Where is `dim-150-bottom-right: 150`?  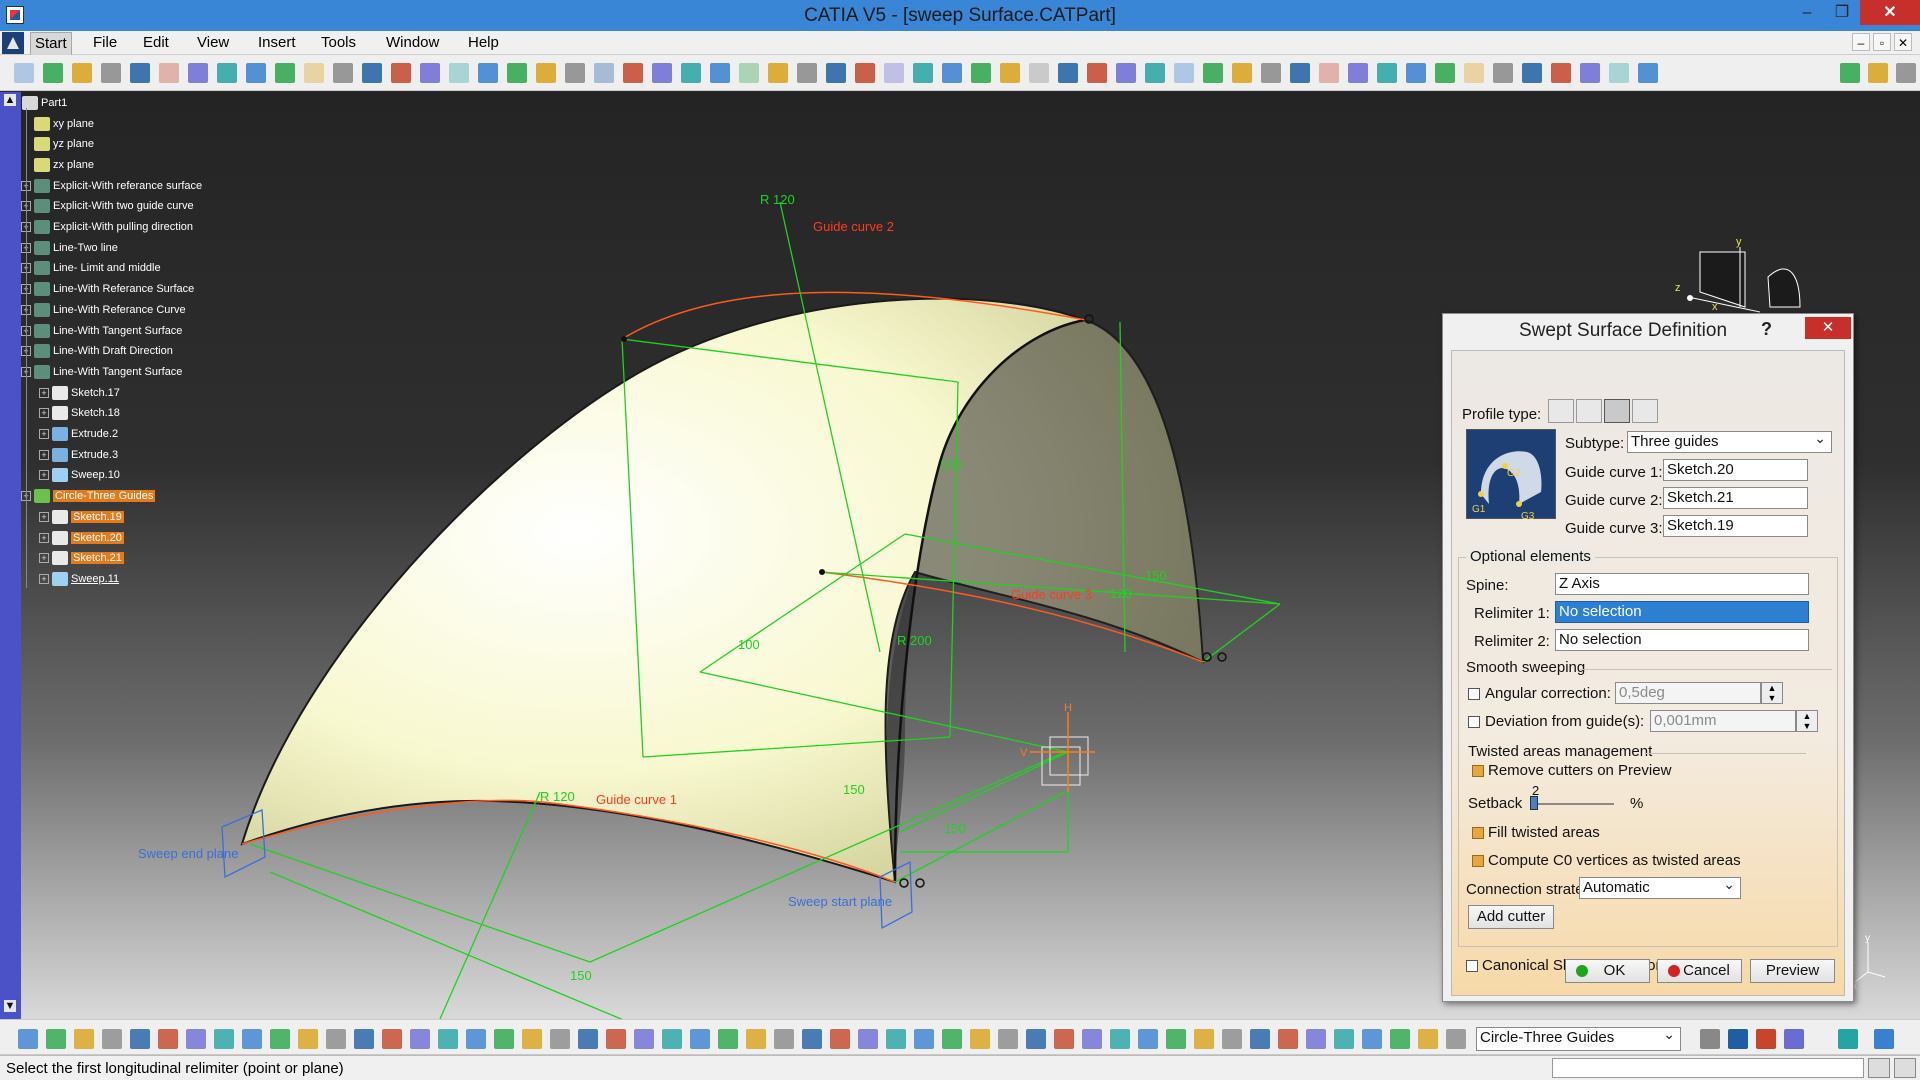 dim-150-bottom-right: 150 is located at coordinates (955, 828).